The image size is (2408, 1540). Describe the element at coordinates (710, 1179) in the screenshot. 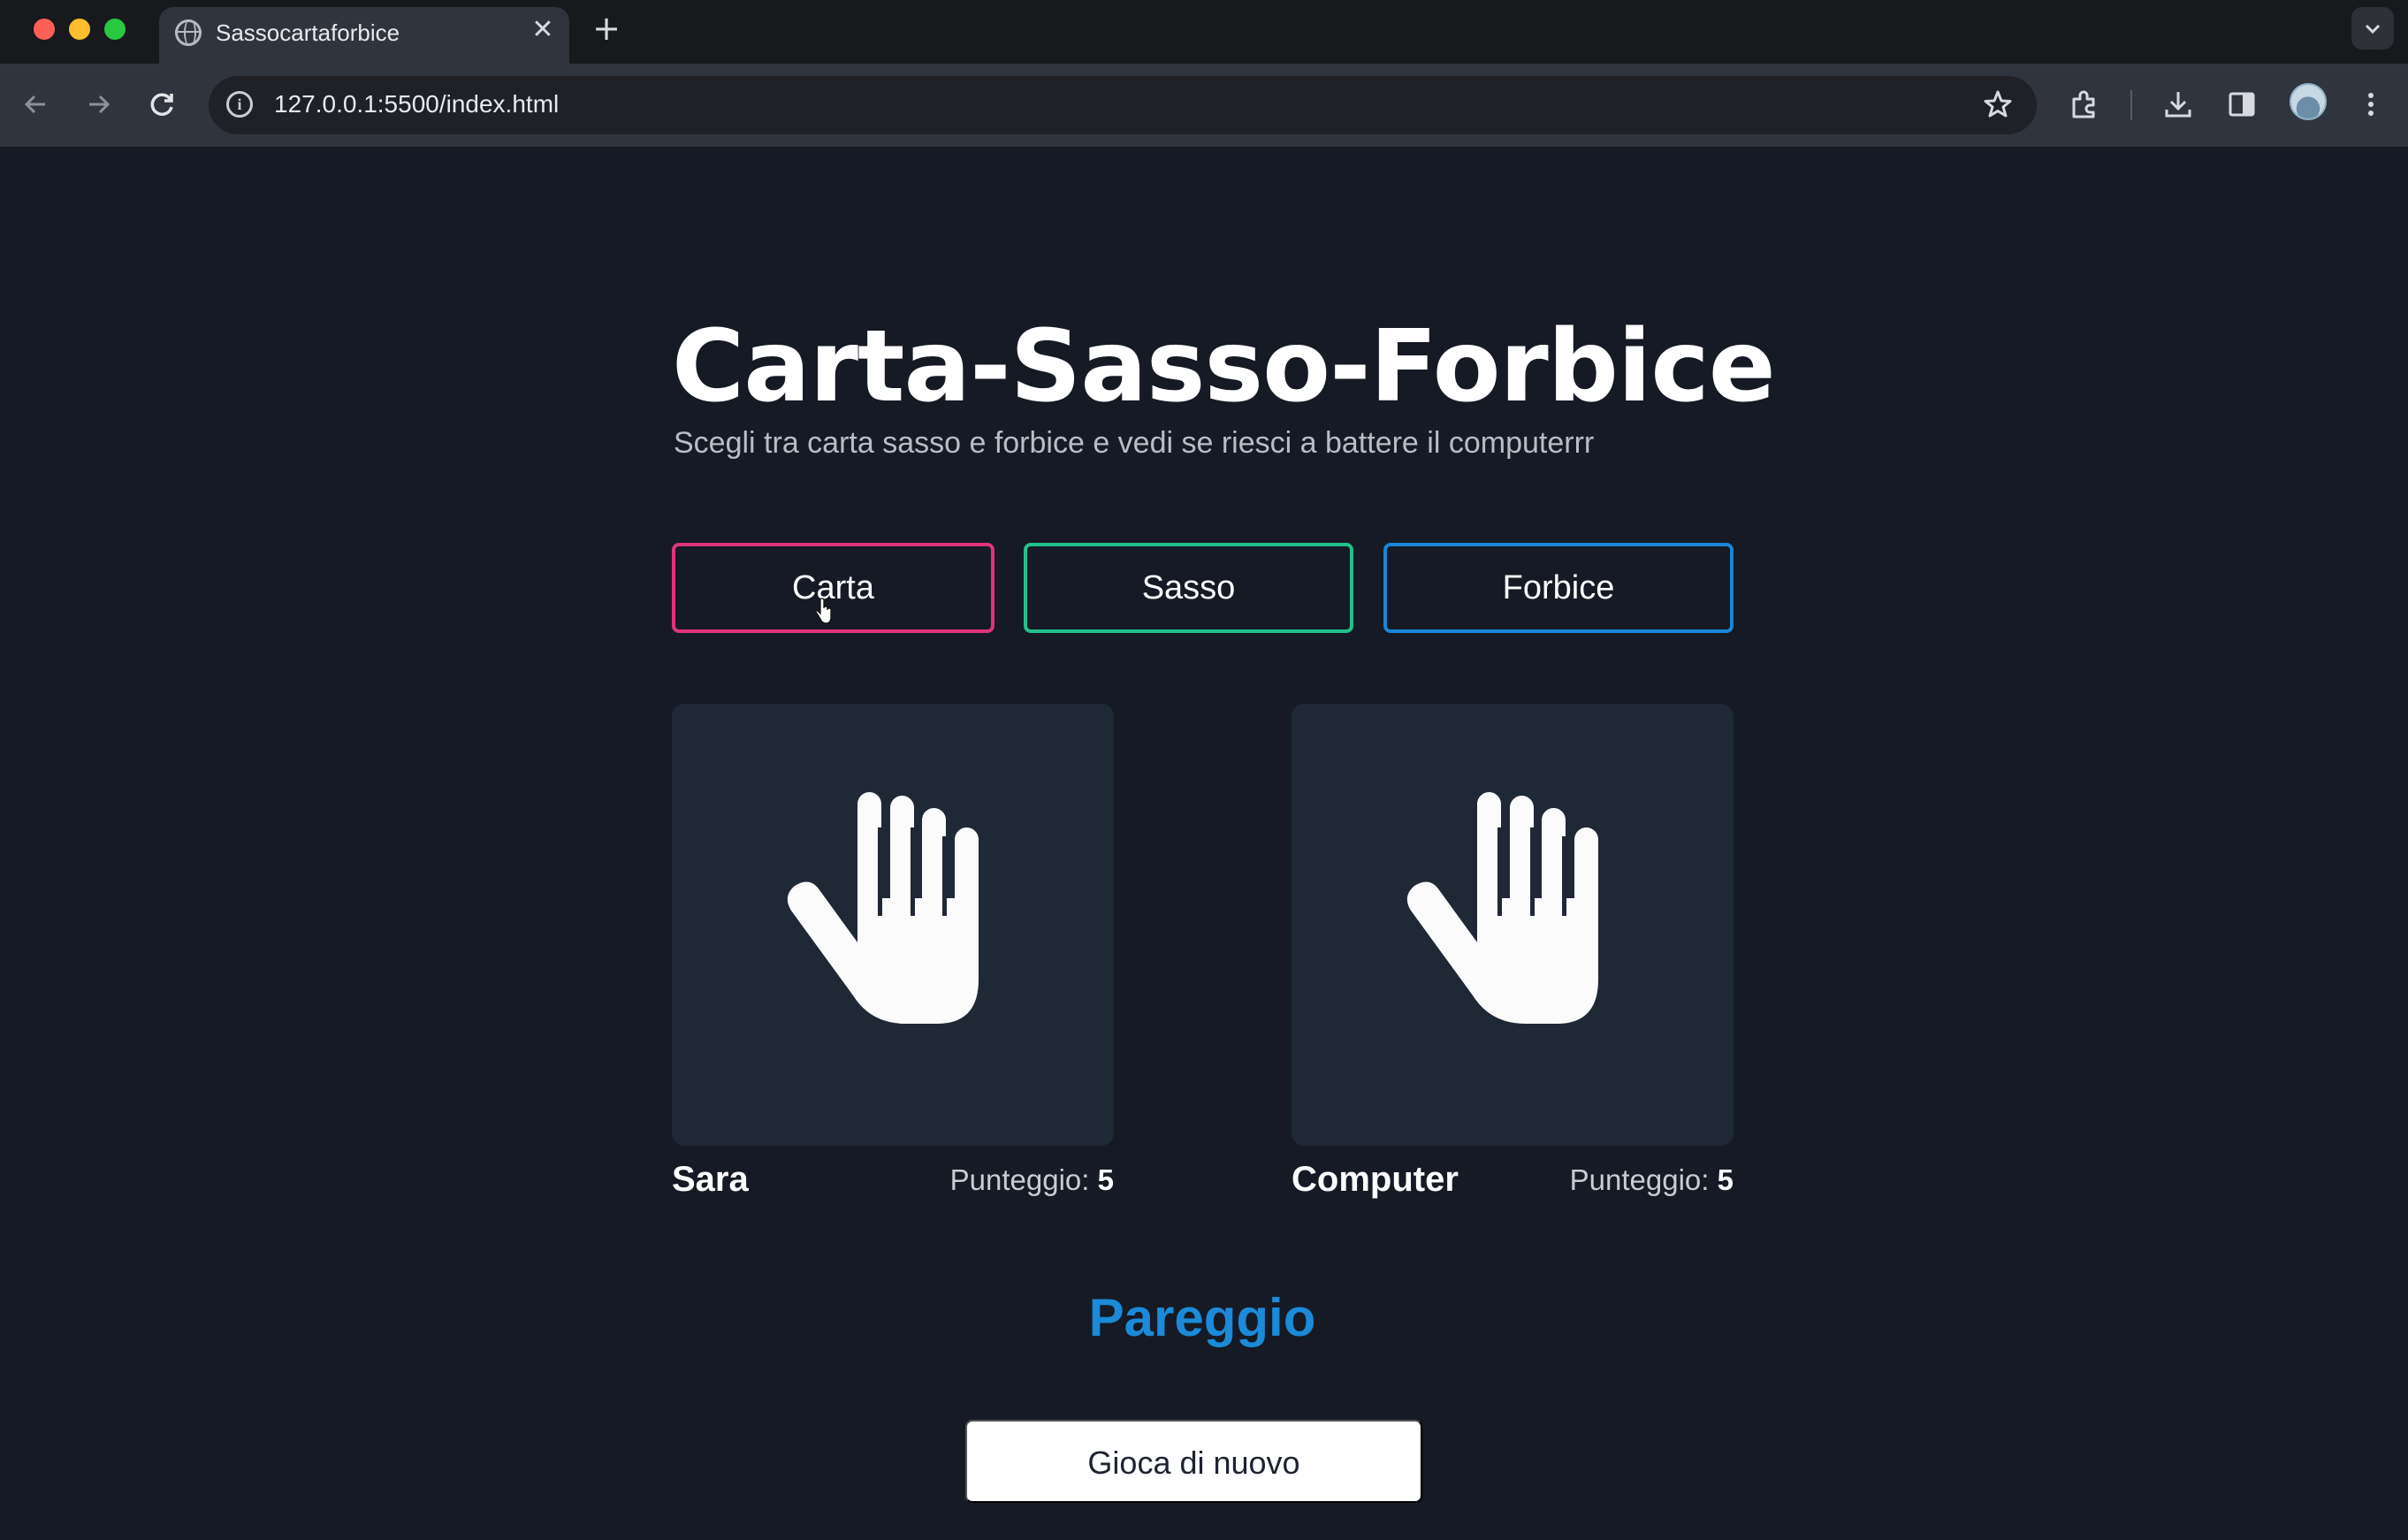

I see `player-name: Sara` at that location.